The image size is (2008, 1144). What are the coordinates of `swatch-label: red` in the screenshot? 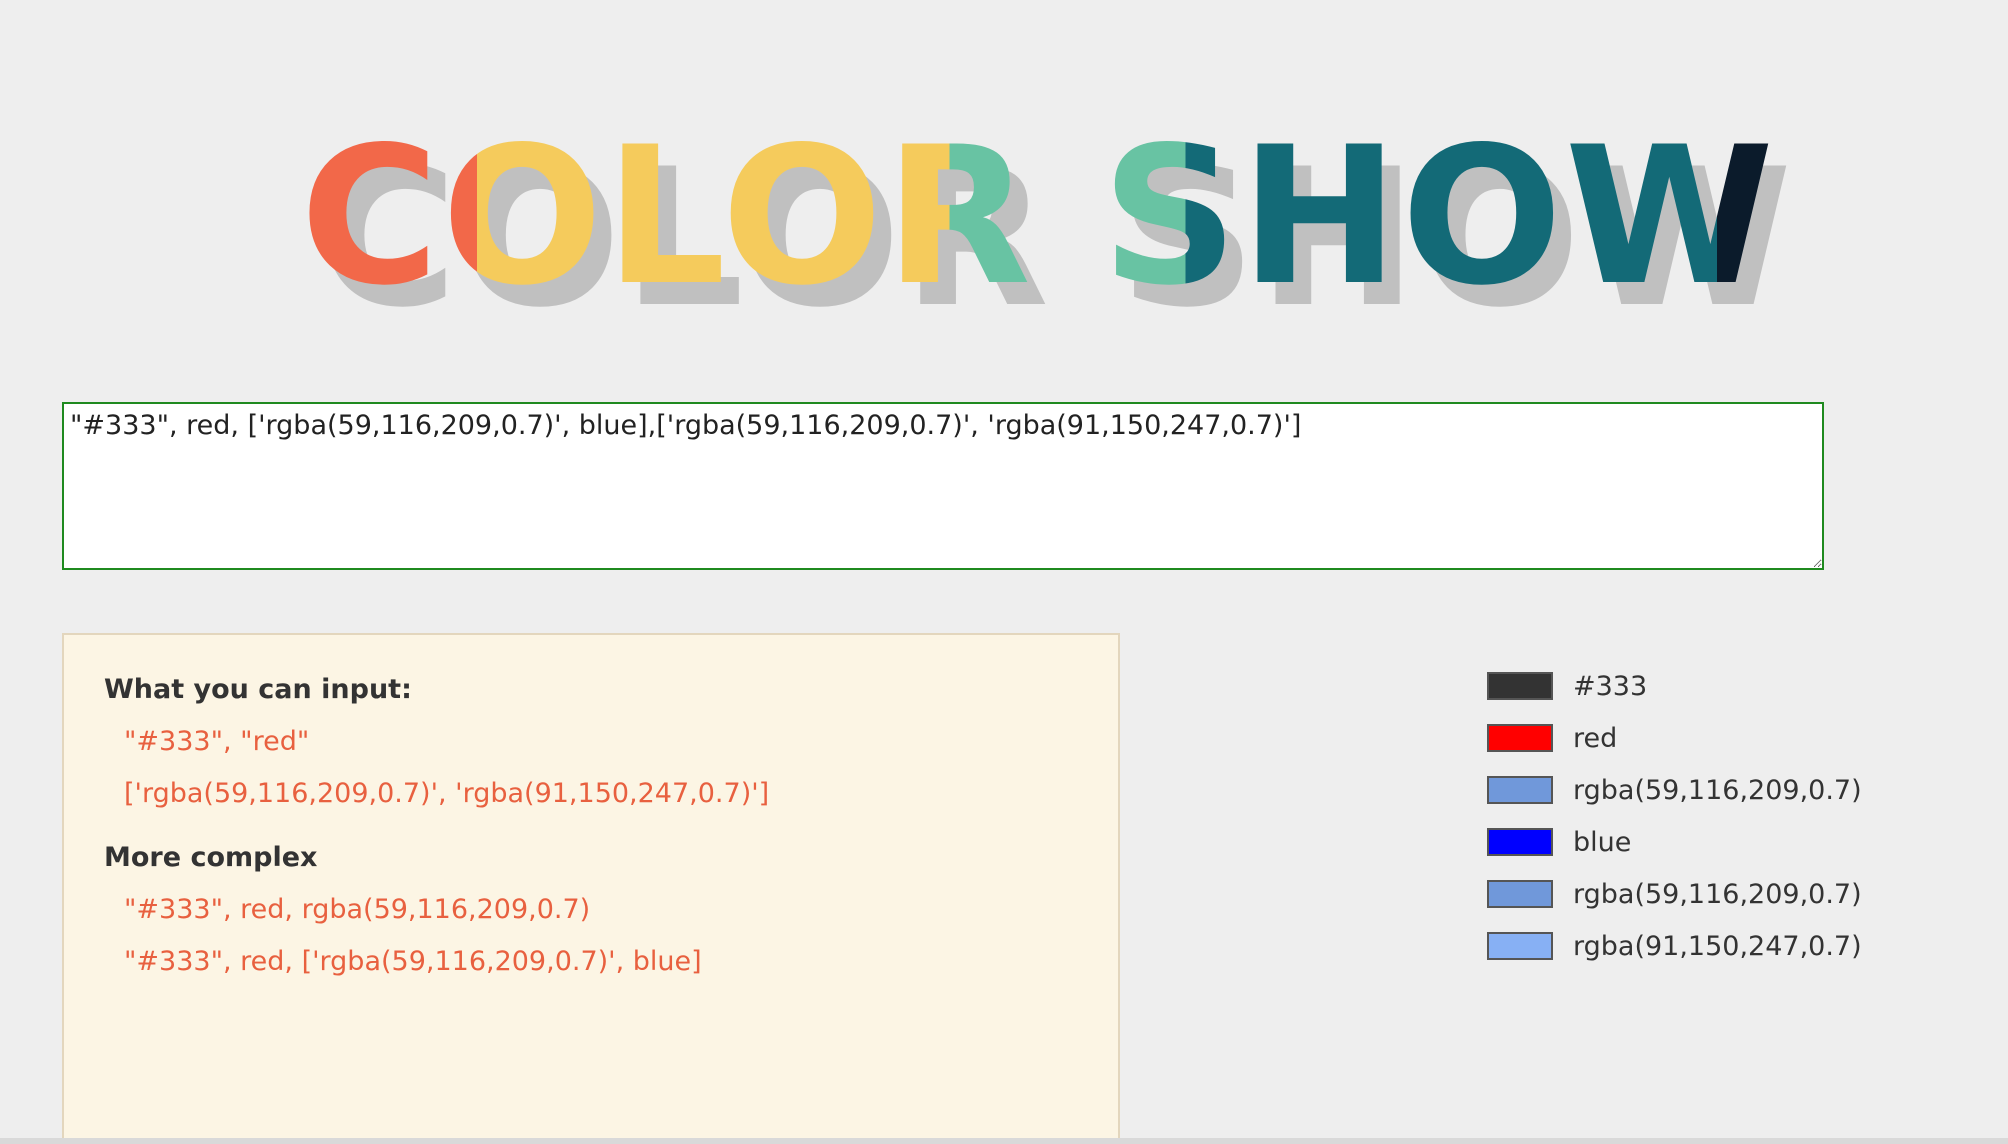 It's located at (1595, 738).